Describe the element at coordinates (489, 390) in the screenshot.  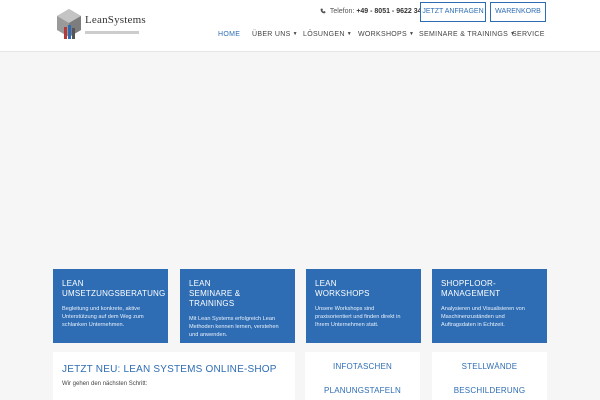
I see `link-beschilderung: BESCHILDERUNG` at that location.